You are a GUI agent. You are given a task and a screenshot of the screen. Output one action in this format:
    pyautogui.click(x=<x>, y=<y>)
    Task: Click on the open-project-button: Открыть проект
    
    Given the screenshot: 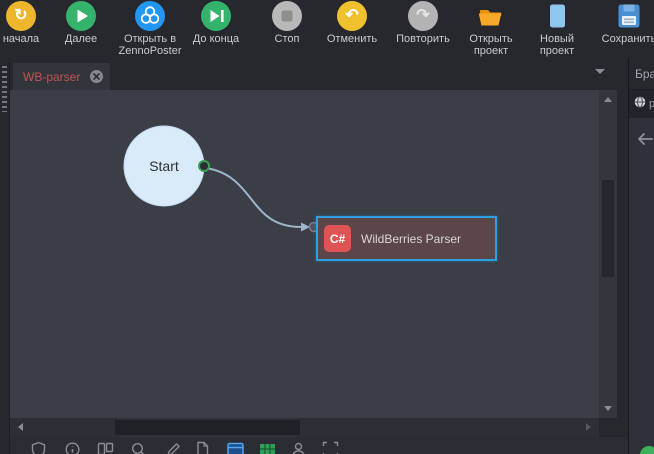 What is the action you would take?
    pyautogui.click(x=491, y=29)
    